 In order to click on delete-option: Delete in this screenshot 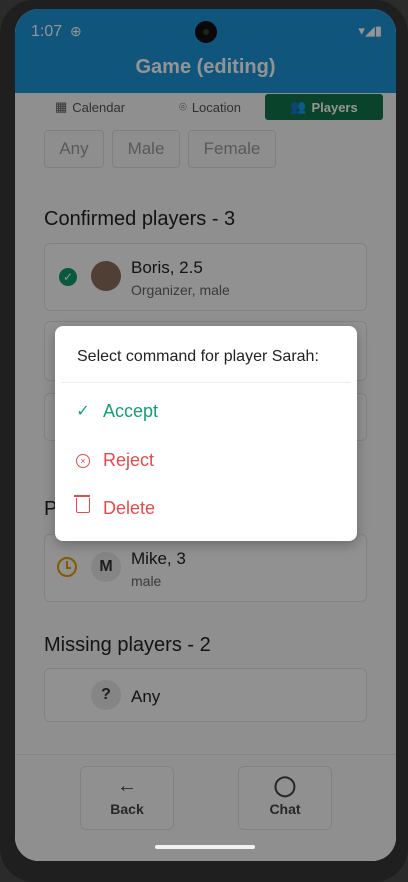, I will do `click(115, 508)`.